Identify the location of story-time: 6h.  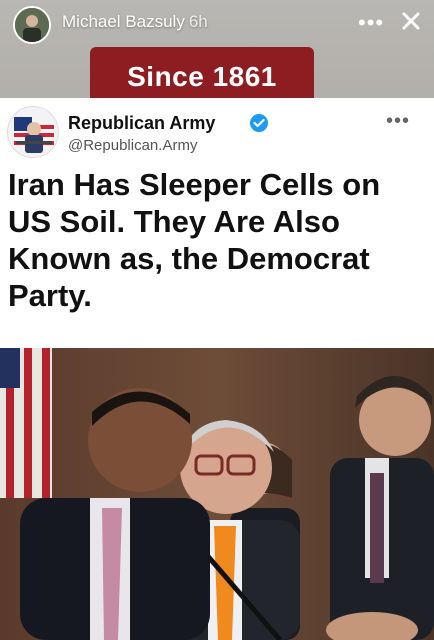
(198, 21).